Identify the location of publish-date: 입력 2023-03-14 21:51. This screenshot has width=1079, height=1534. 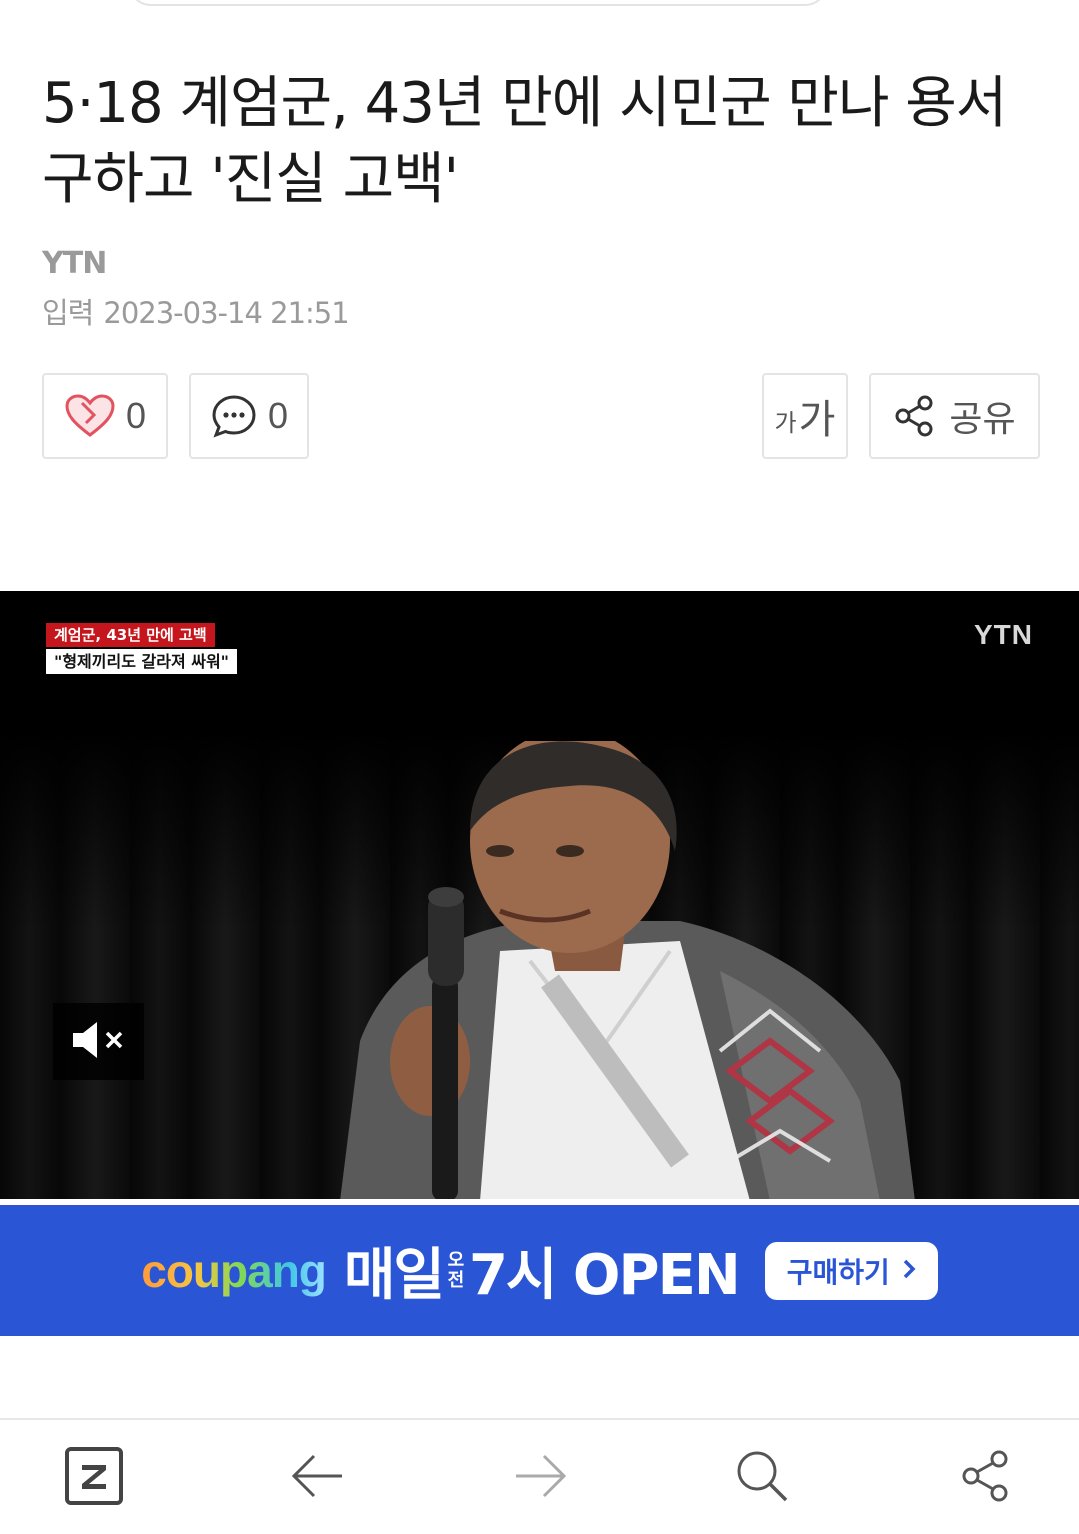
(196, 311).